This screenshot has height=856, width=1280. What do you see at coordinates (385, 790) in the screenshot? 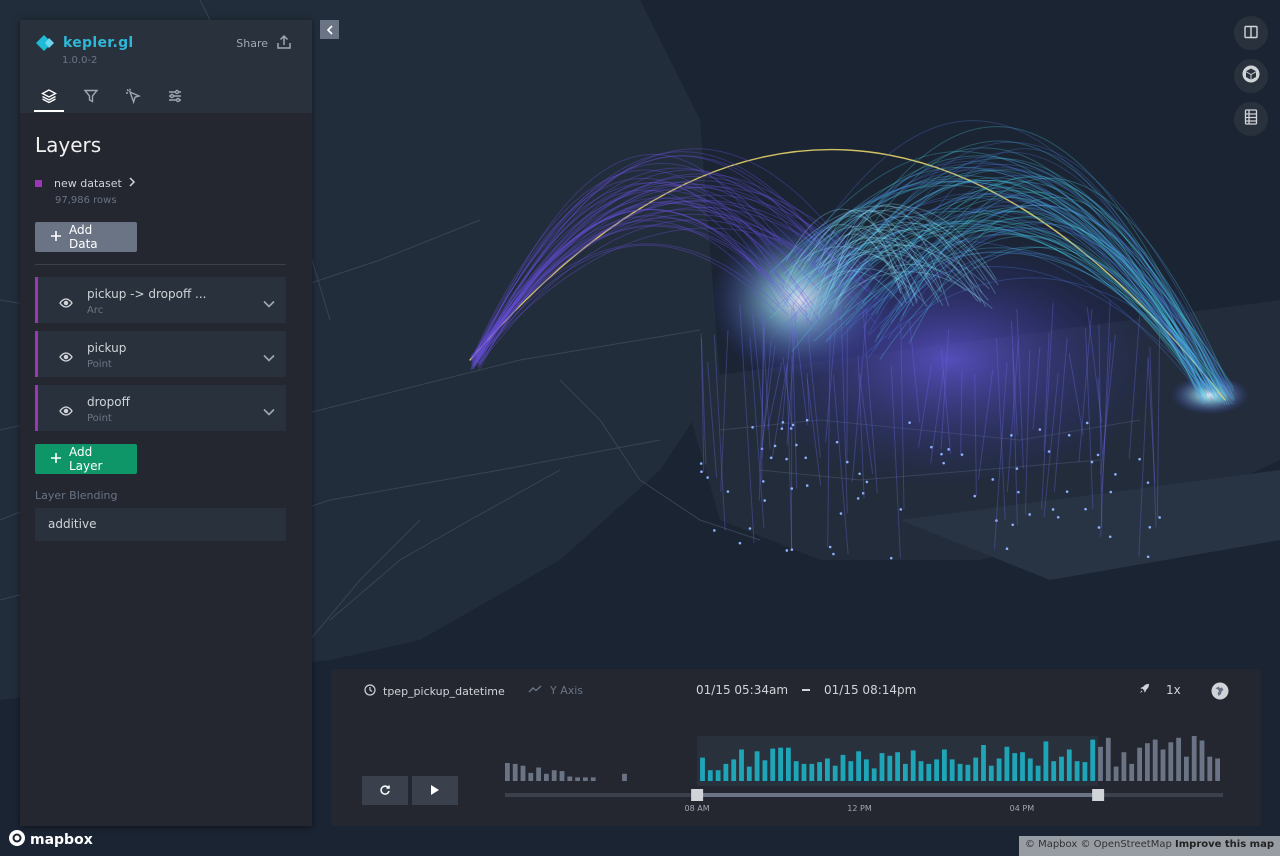
I see `reset-animation-button` at bounding box center [385, 790].